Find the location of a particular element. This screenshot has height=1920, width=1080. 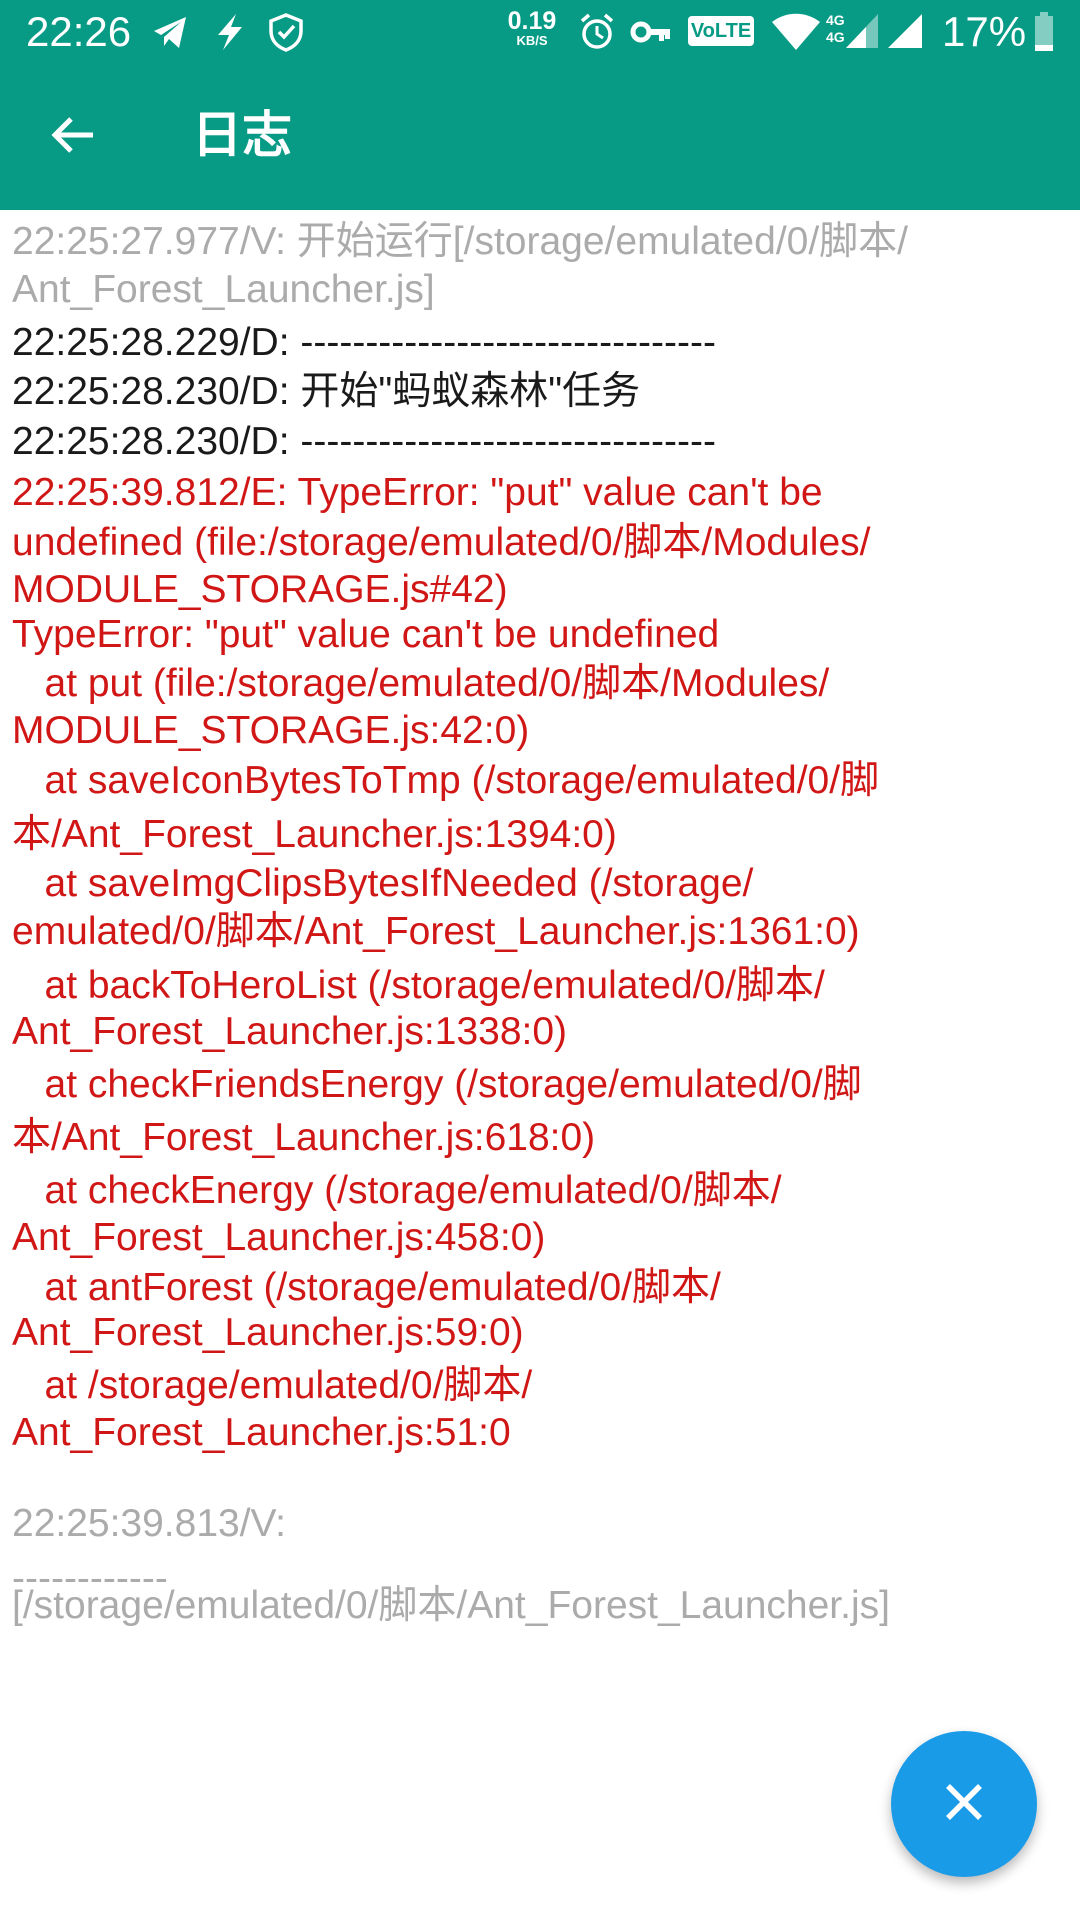

battery-percent: 17% is located at coordinates (984, 31).